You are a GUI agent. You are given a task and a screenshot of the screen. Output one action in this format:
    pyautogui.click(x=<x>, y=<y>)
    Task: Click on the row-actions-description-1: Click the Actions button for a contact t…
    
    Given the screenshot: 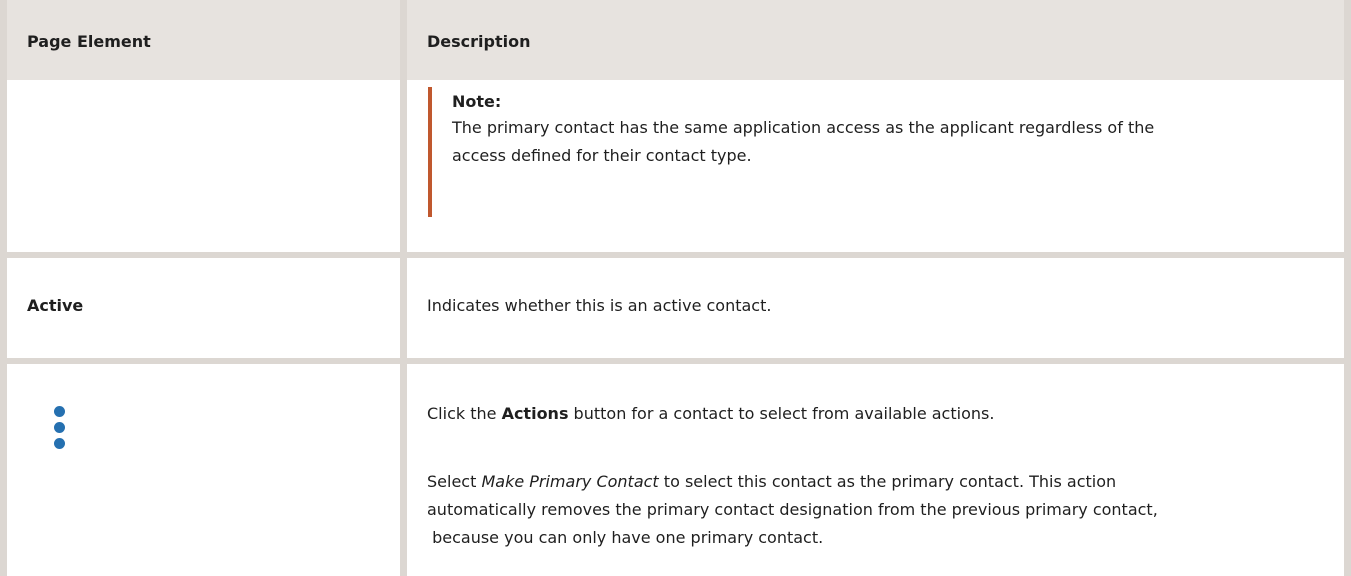 What is the action you would take?
    pyautogui.click(x=711, y=413)
    